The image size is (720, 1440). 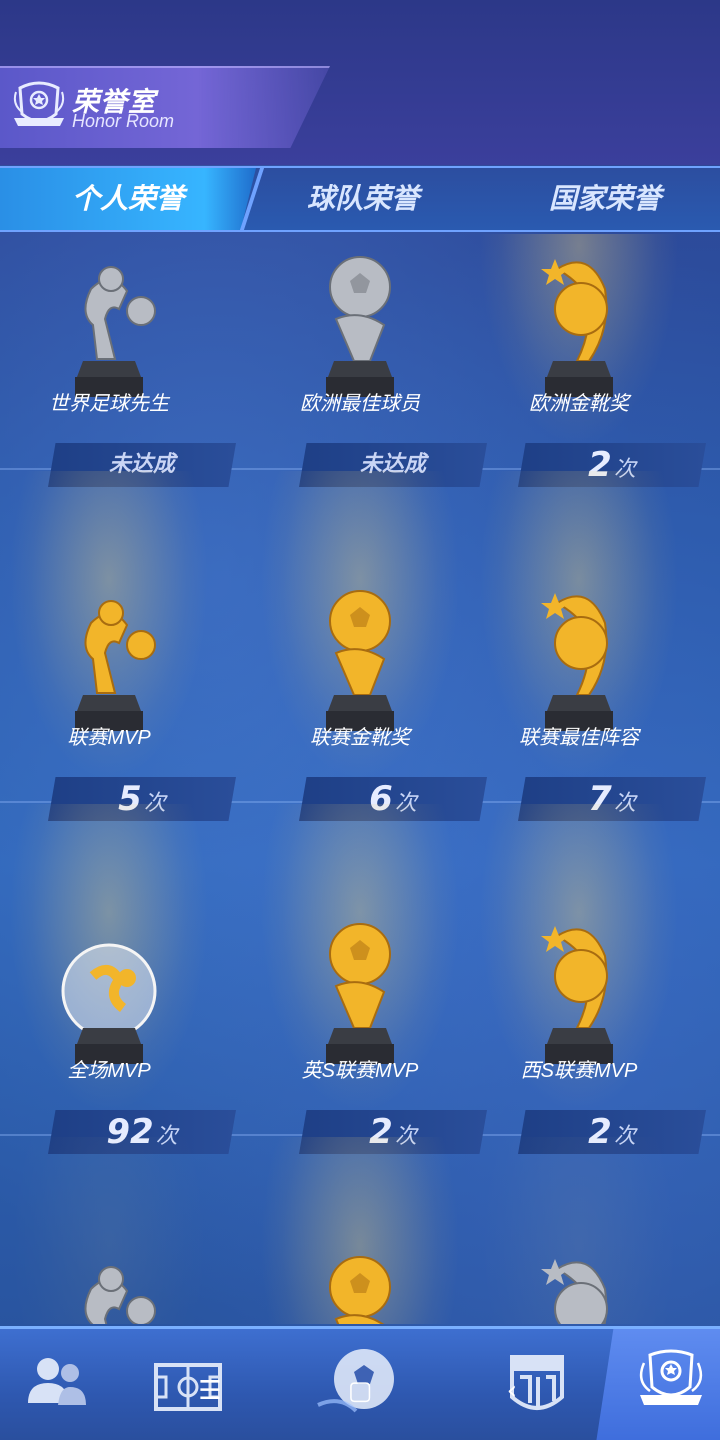 I want to click on tab-national-honor: 国家荣誉, so click(x=605, y=199).